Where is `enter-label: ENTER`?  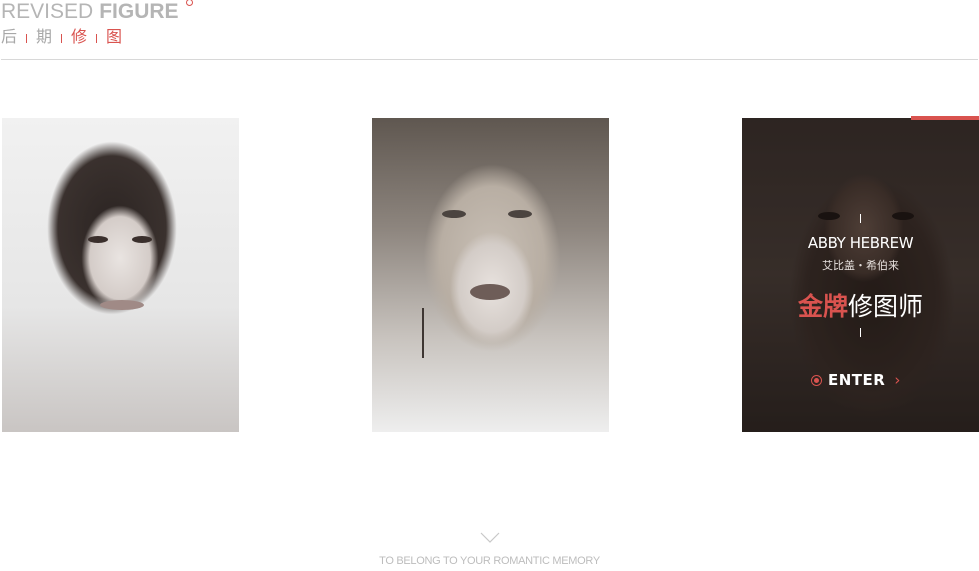 enter-label: ENTER is located at coordinates (857, 380).